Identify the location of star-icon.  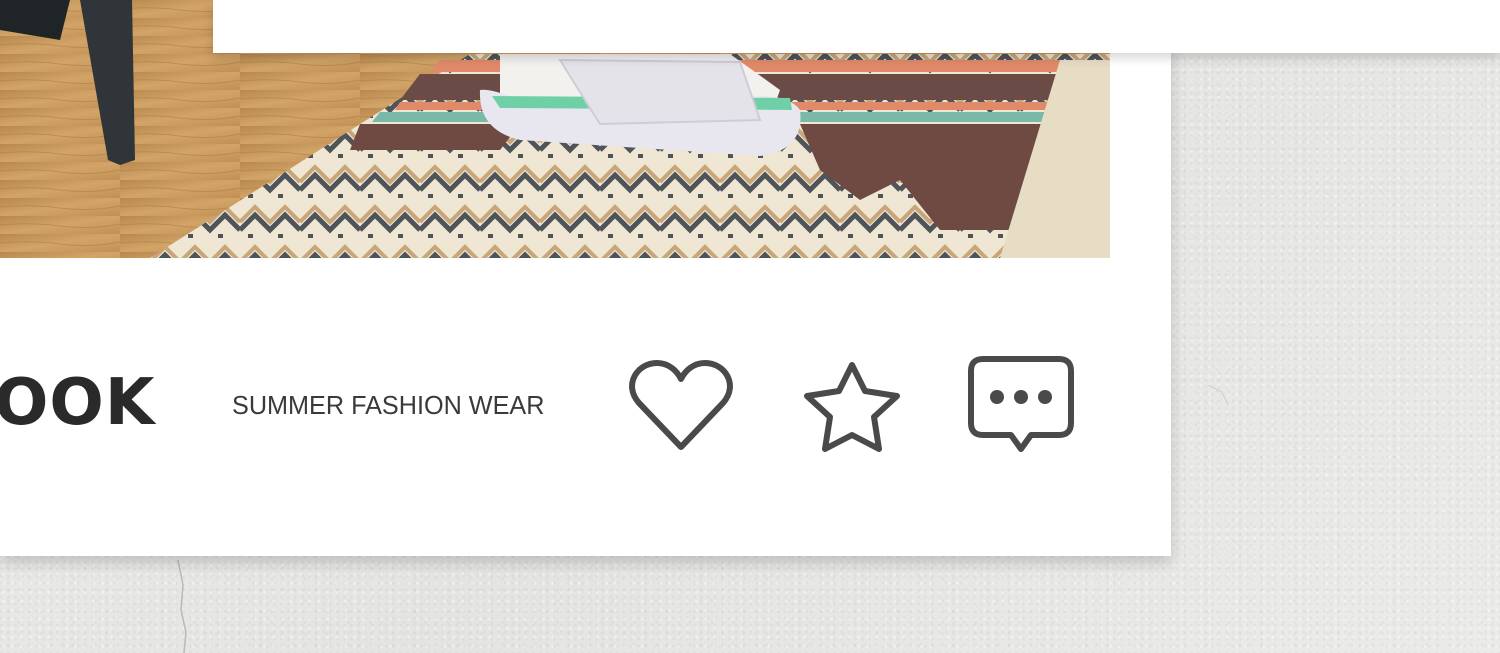
(852, 407).